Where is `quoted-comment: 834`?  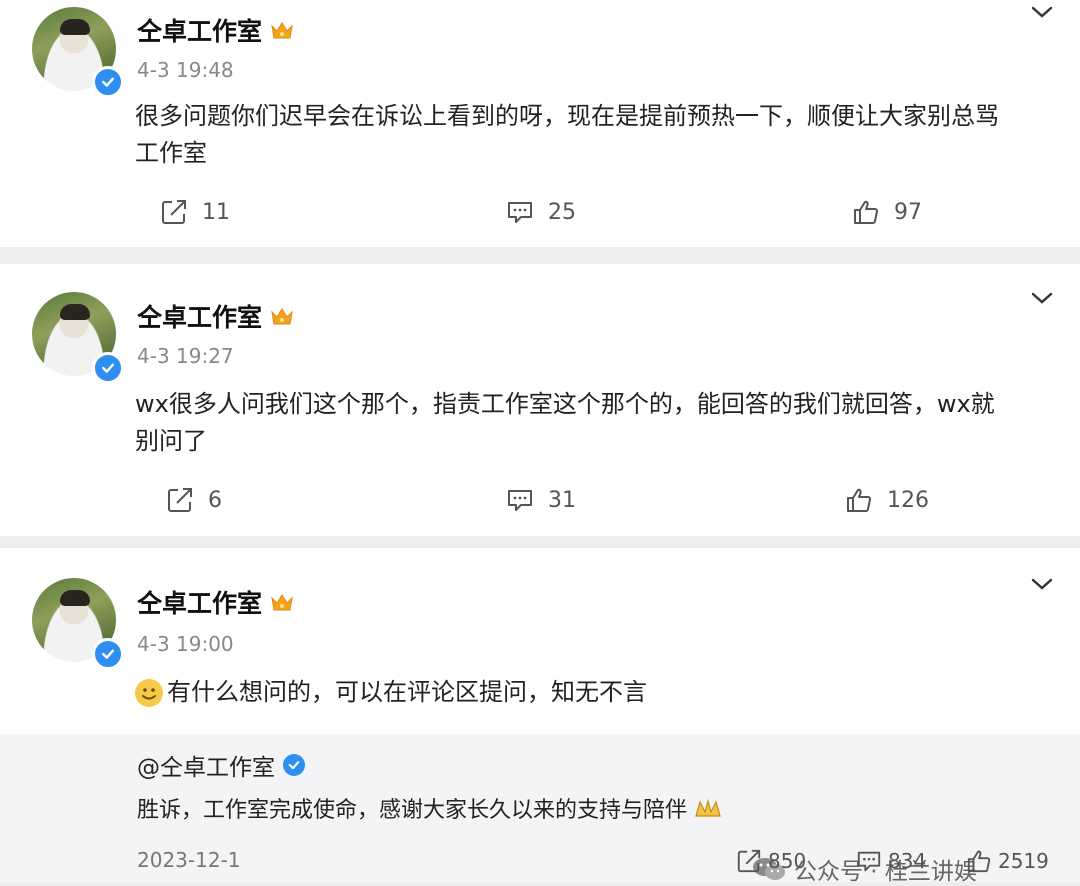 quoted-comment: 834 is located at coordinates (891, 861).